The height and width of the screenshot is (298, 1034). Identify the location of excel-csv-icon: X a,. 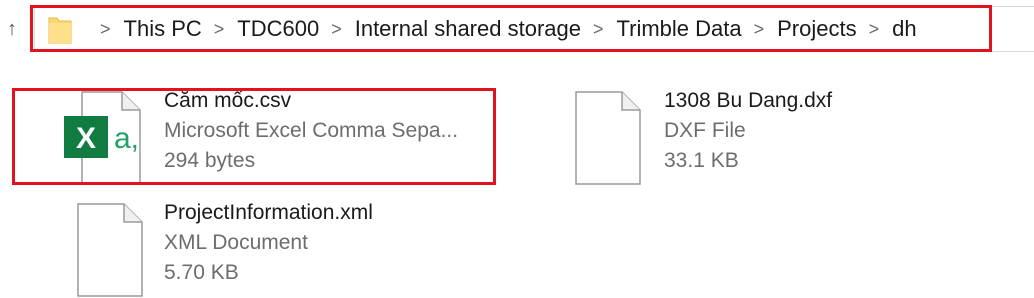
(102, 138).